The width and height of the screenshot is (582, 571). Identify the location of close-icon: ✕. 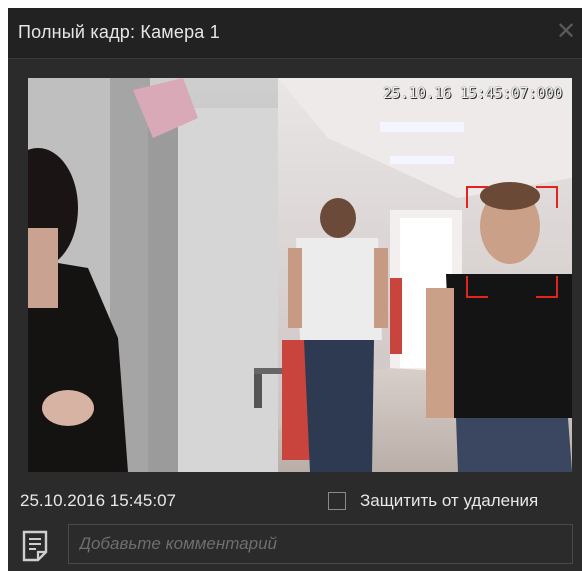
(566, 32).